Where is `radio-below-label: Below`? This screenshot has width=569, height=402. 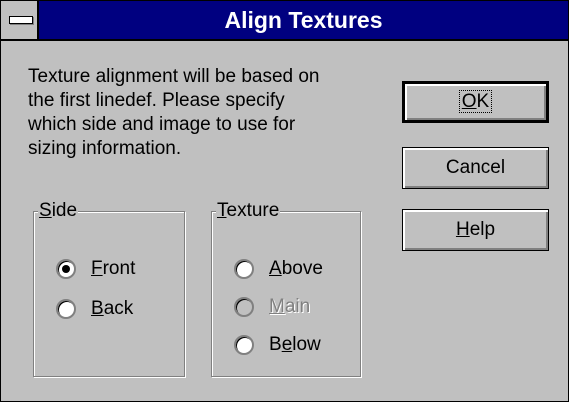 radio-below-label: Below is located at coordinates (295, 345).